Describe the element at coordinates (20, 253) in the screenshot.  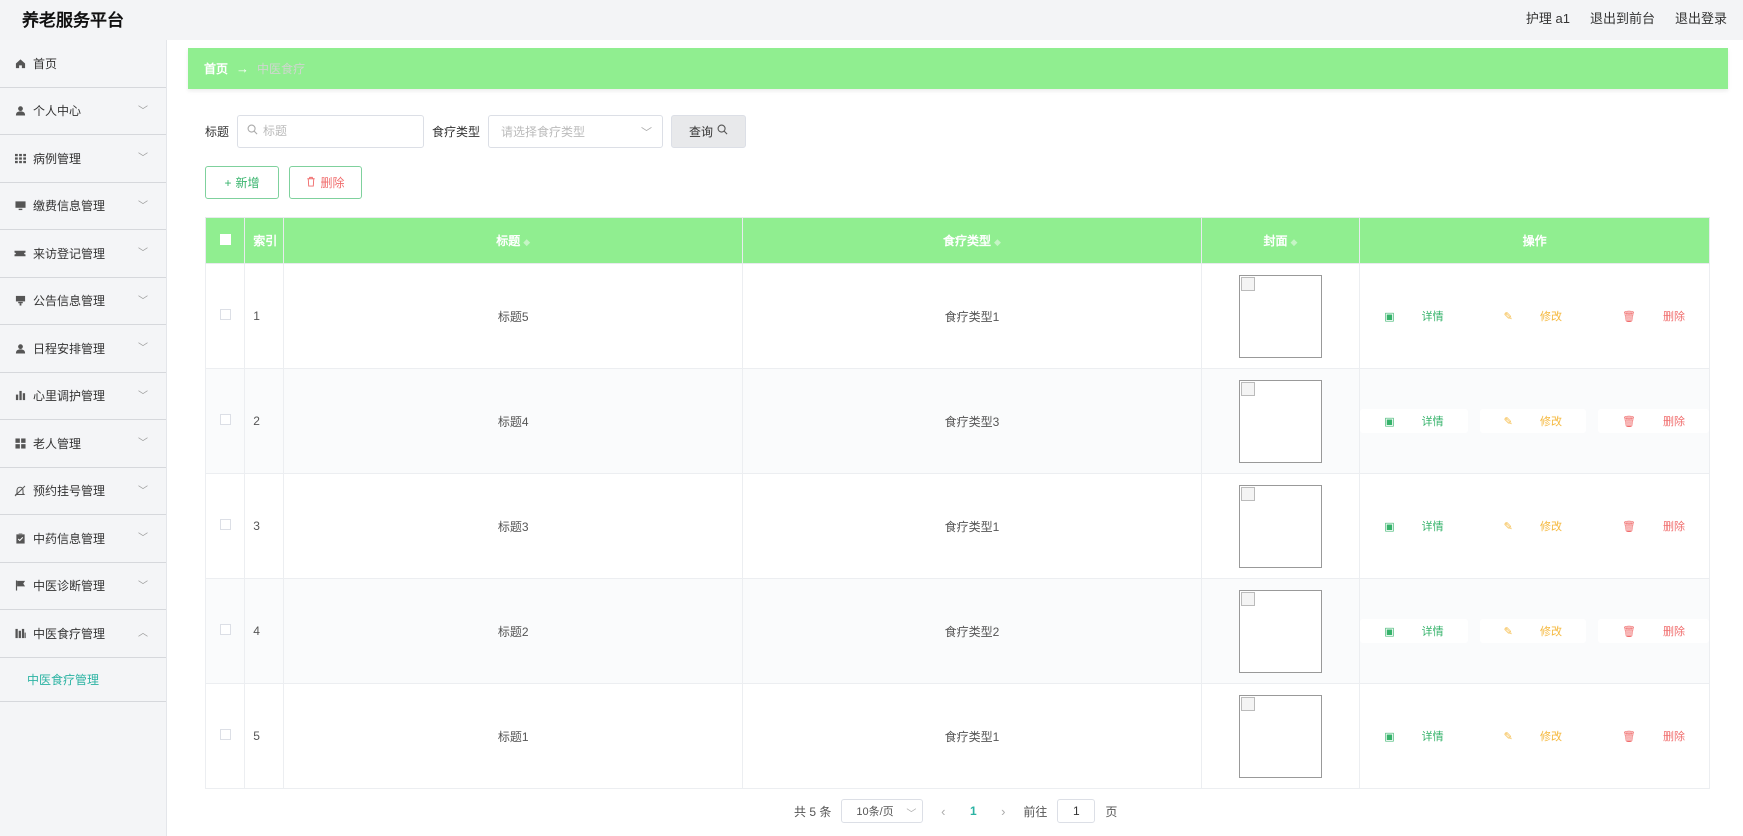
I see `ticket-icon` at that location.